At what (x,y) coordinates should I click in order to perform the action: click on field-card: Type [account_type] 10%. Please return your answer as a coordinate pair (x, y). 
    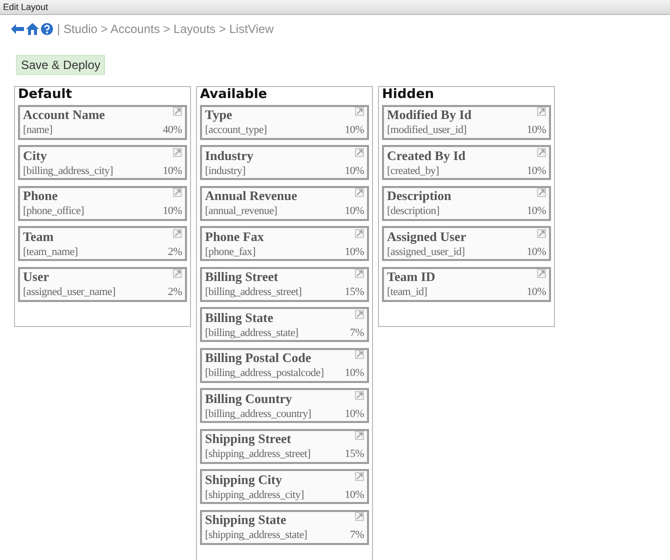
    Looking at the image, I should click on (284, 122).